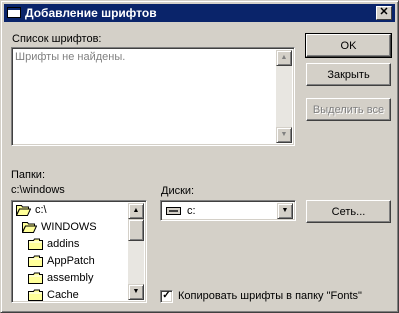 This screenshot has width=399, height=313. I want to click on select-all-button: Выделить все, so click(348, 109).